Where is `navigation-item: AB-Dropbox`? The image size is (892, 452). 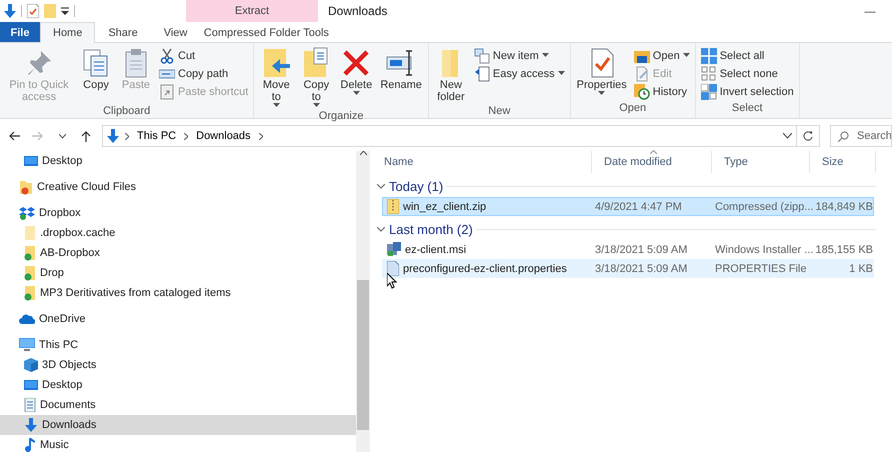 navigation-item: AB-Dropbox is located at coordinates (178, 253).